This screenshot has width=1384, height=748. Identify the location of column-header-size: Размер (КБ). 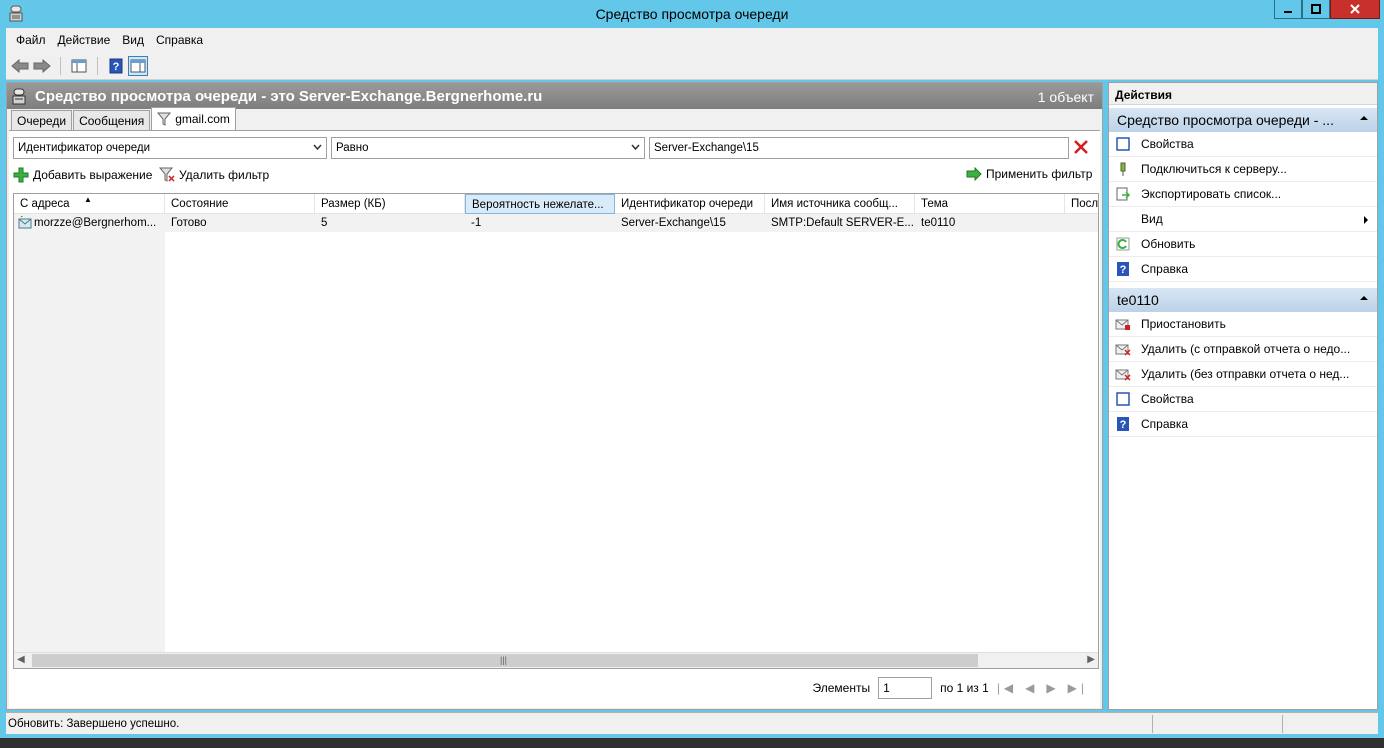
(390, 204).